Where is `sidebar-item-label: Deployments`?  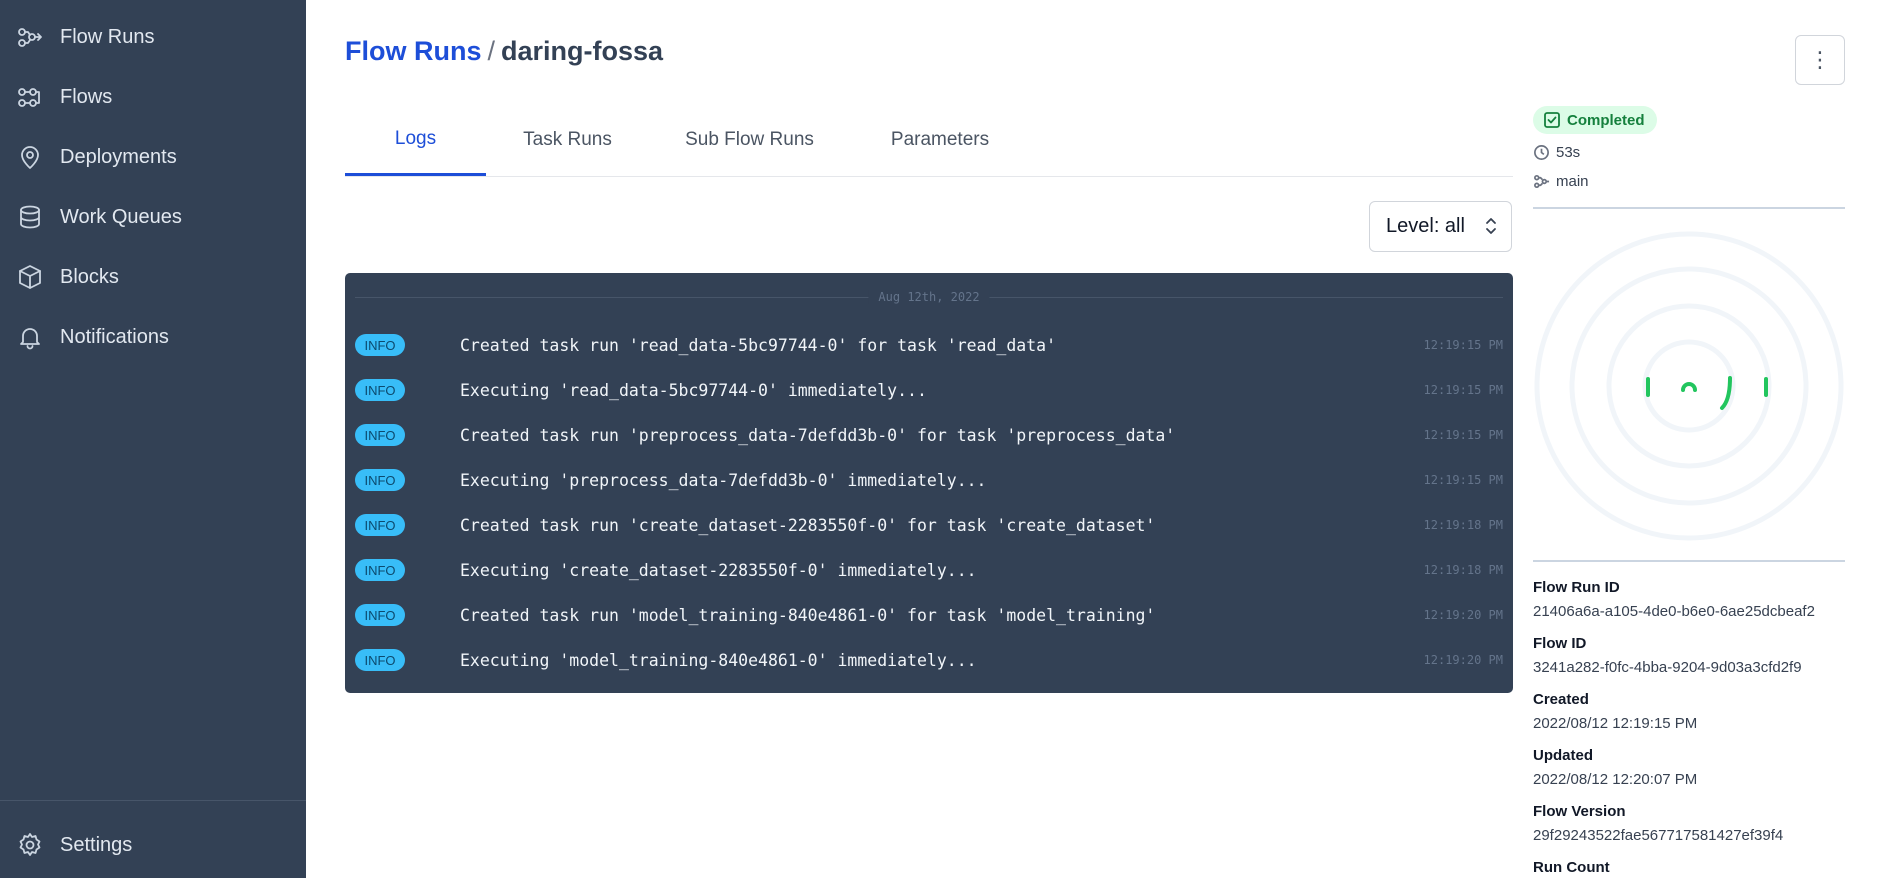
sidebar-item-label: Deployments is located at coordinates (118, 156).